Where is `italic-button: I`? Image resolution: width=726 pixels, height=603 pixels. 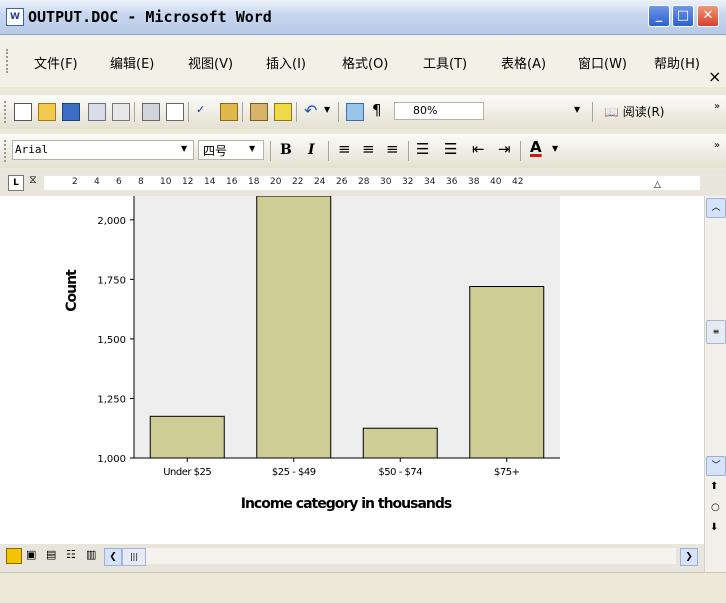
italic-button: I is located at coordinates (311, 150).